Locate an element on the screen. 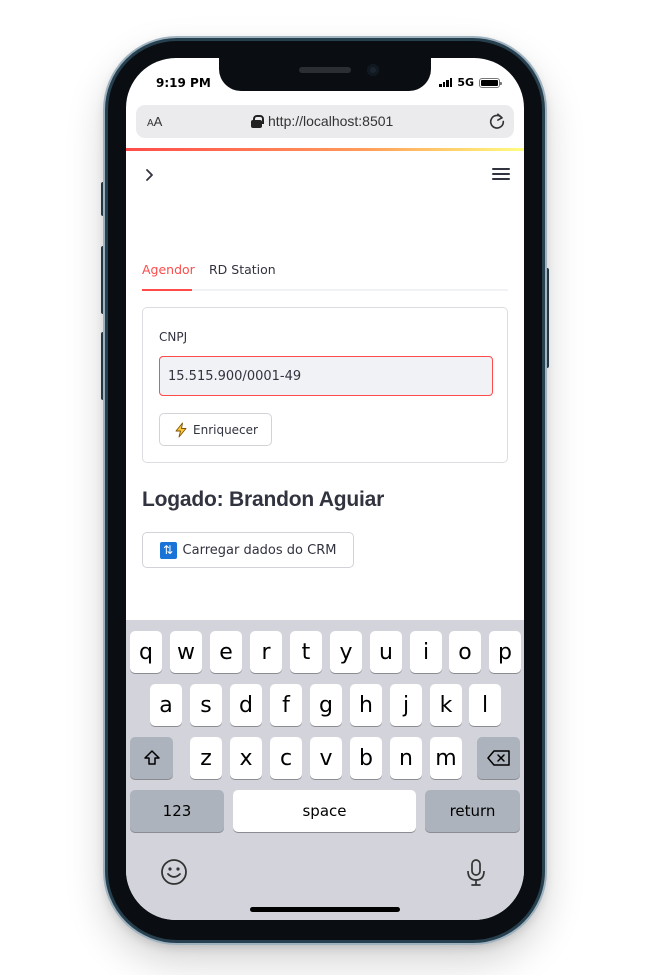 The image size is (668, 975). address-bar: AA http://localhost:8501 is located at coordinates (325, 121).